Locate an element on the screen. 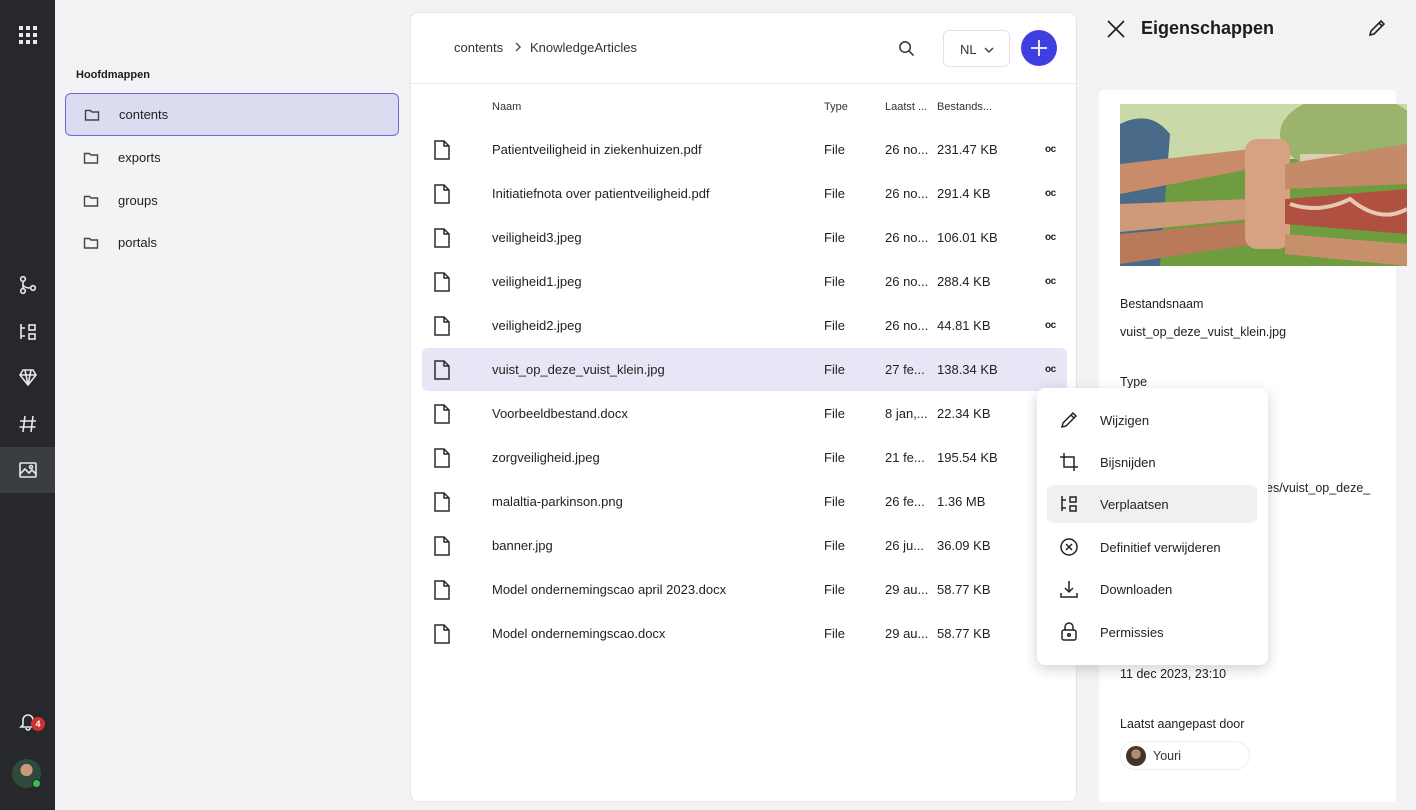 The image size is (1416, 810). rail-tags-button is located at coordinates (27, 424).